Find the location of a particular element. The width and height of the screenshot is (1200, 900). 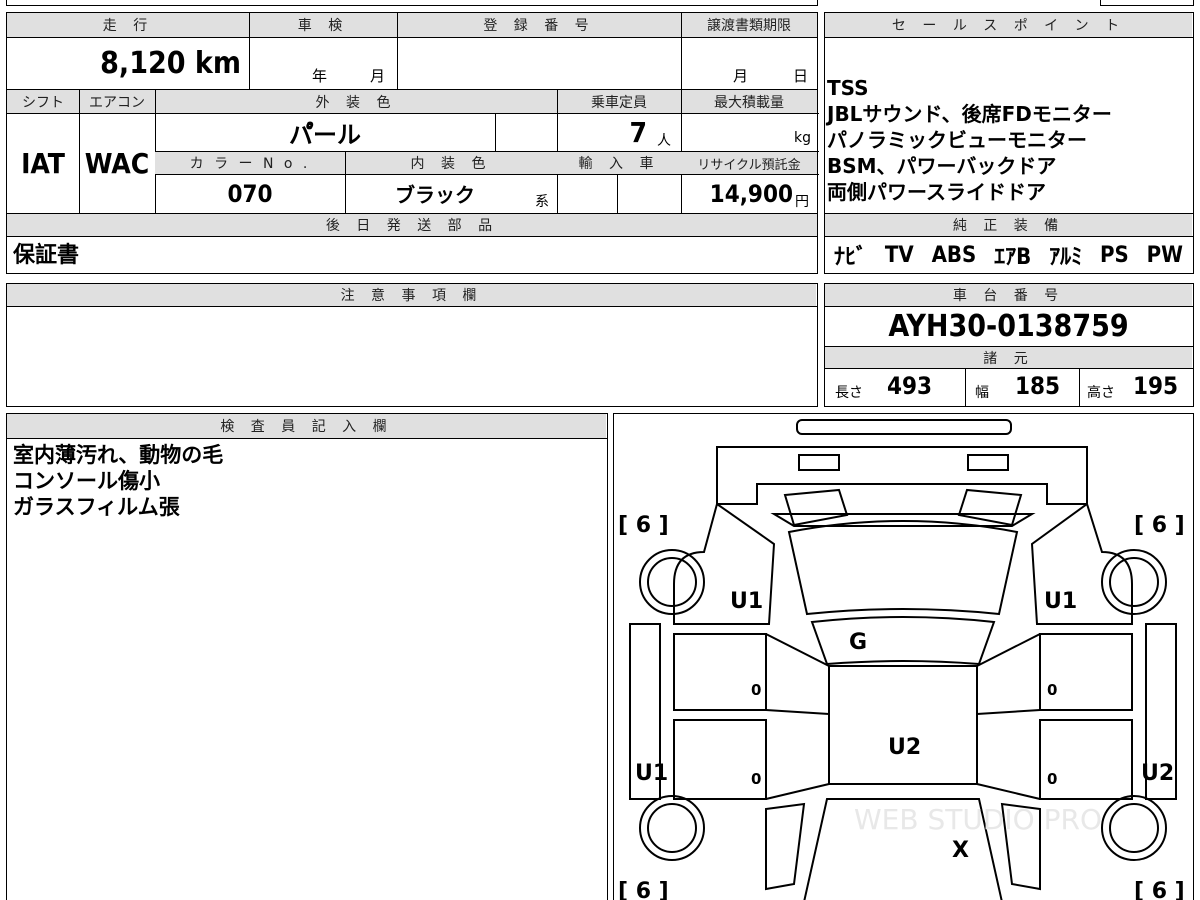

spec-length-label: 長さ is located at coordinates (849, 393).